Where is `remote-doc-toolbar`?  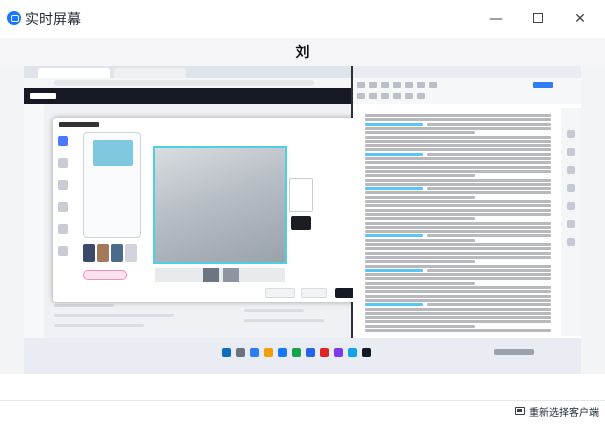 remote-doc-toolbar is located at coordinates (467, 91).